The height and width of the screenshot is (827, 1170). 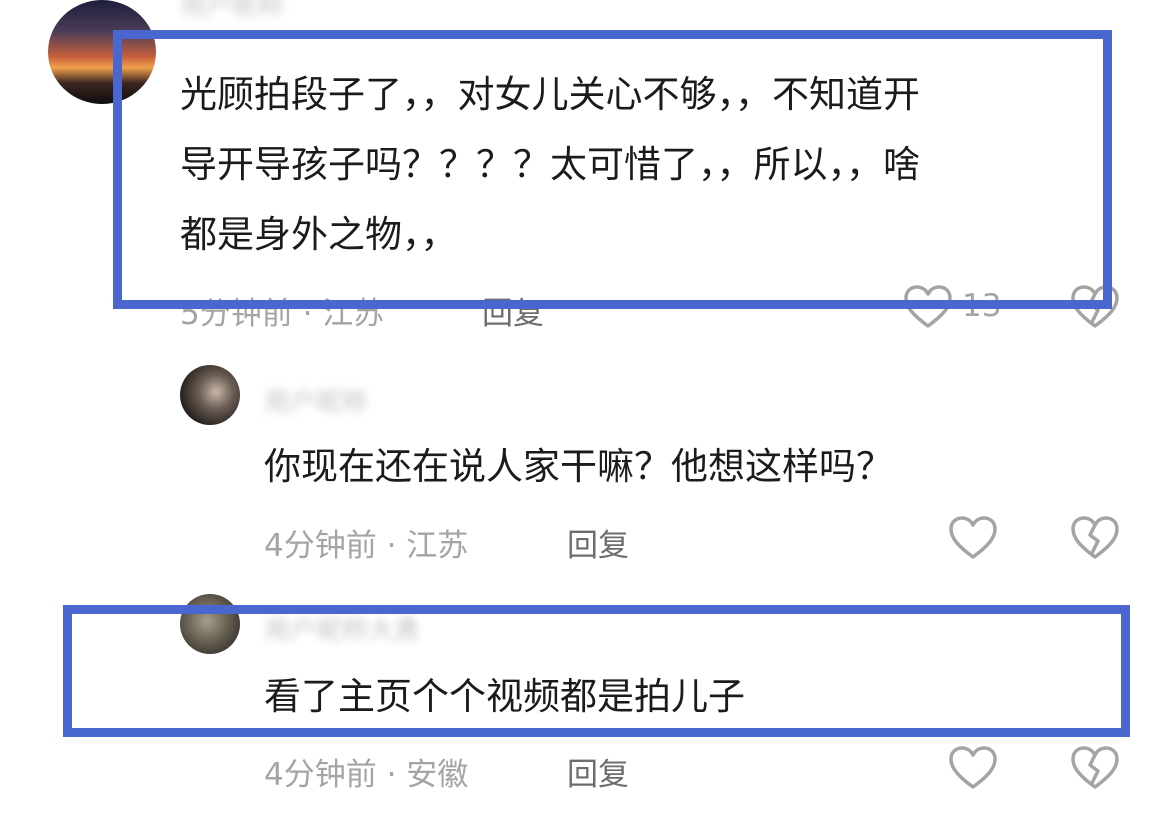 What do you see at coordinates (504, 696) in the screenshot?
I see `comment-text: 看了主页个个视频都是拍儿子` at bounding box center [504, 696].